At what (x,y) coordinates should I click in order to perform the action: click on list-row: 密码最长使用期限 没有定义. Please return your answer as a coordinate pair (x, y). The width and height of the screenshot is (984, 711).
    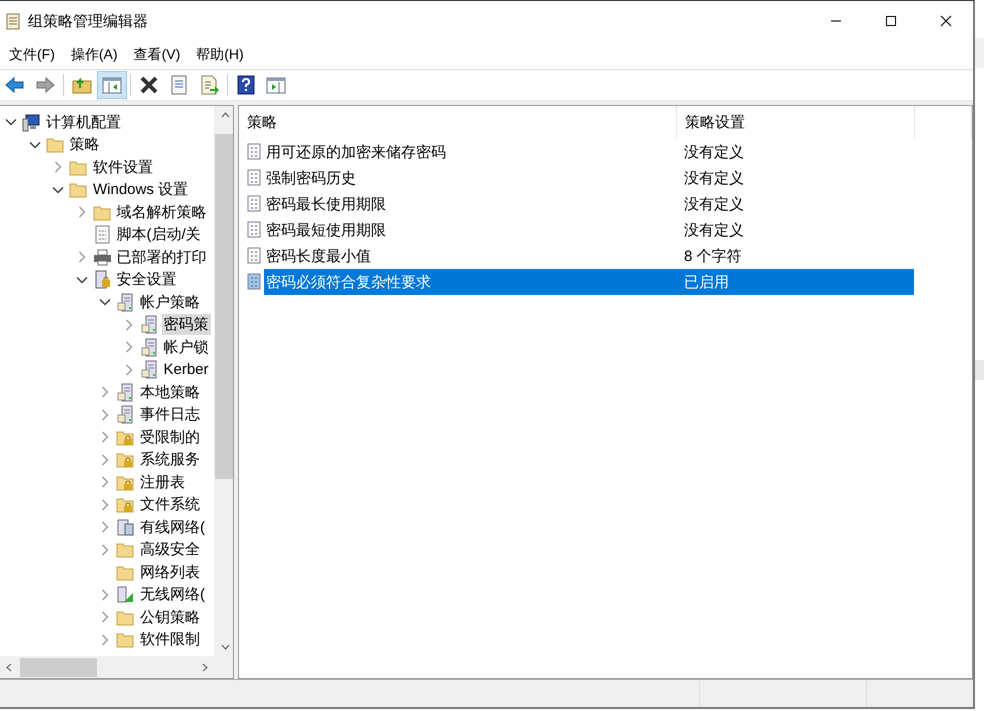
    Looking at the image, I should click on (589, 204).